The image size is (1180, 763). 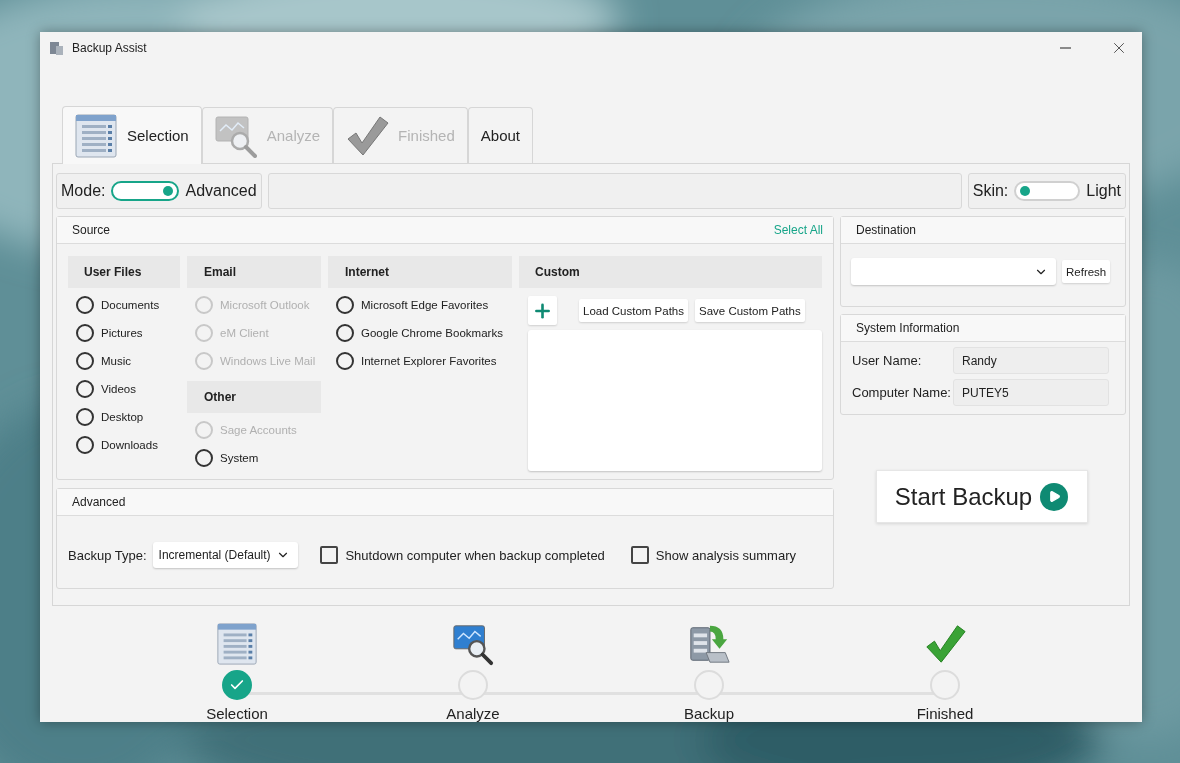 What do you see at coordinates (981, 497) in the screenshot?
I see `start-backup-button: Start Backup` at bounding box center [981, 497].